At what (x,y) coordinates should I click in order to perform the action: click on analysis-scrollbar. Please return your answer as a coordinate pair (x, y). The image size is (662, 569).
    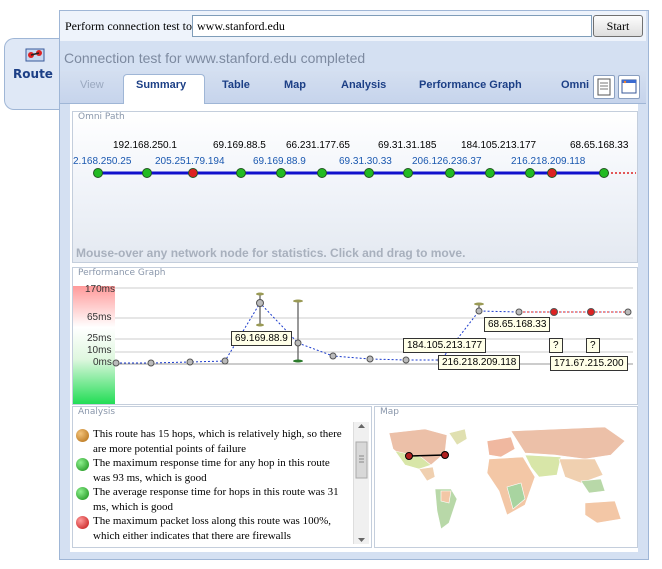
    Looking at the image, I should click on (361, 483).